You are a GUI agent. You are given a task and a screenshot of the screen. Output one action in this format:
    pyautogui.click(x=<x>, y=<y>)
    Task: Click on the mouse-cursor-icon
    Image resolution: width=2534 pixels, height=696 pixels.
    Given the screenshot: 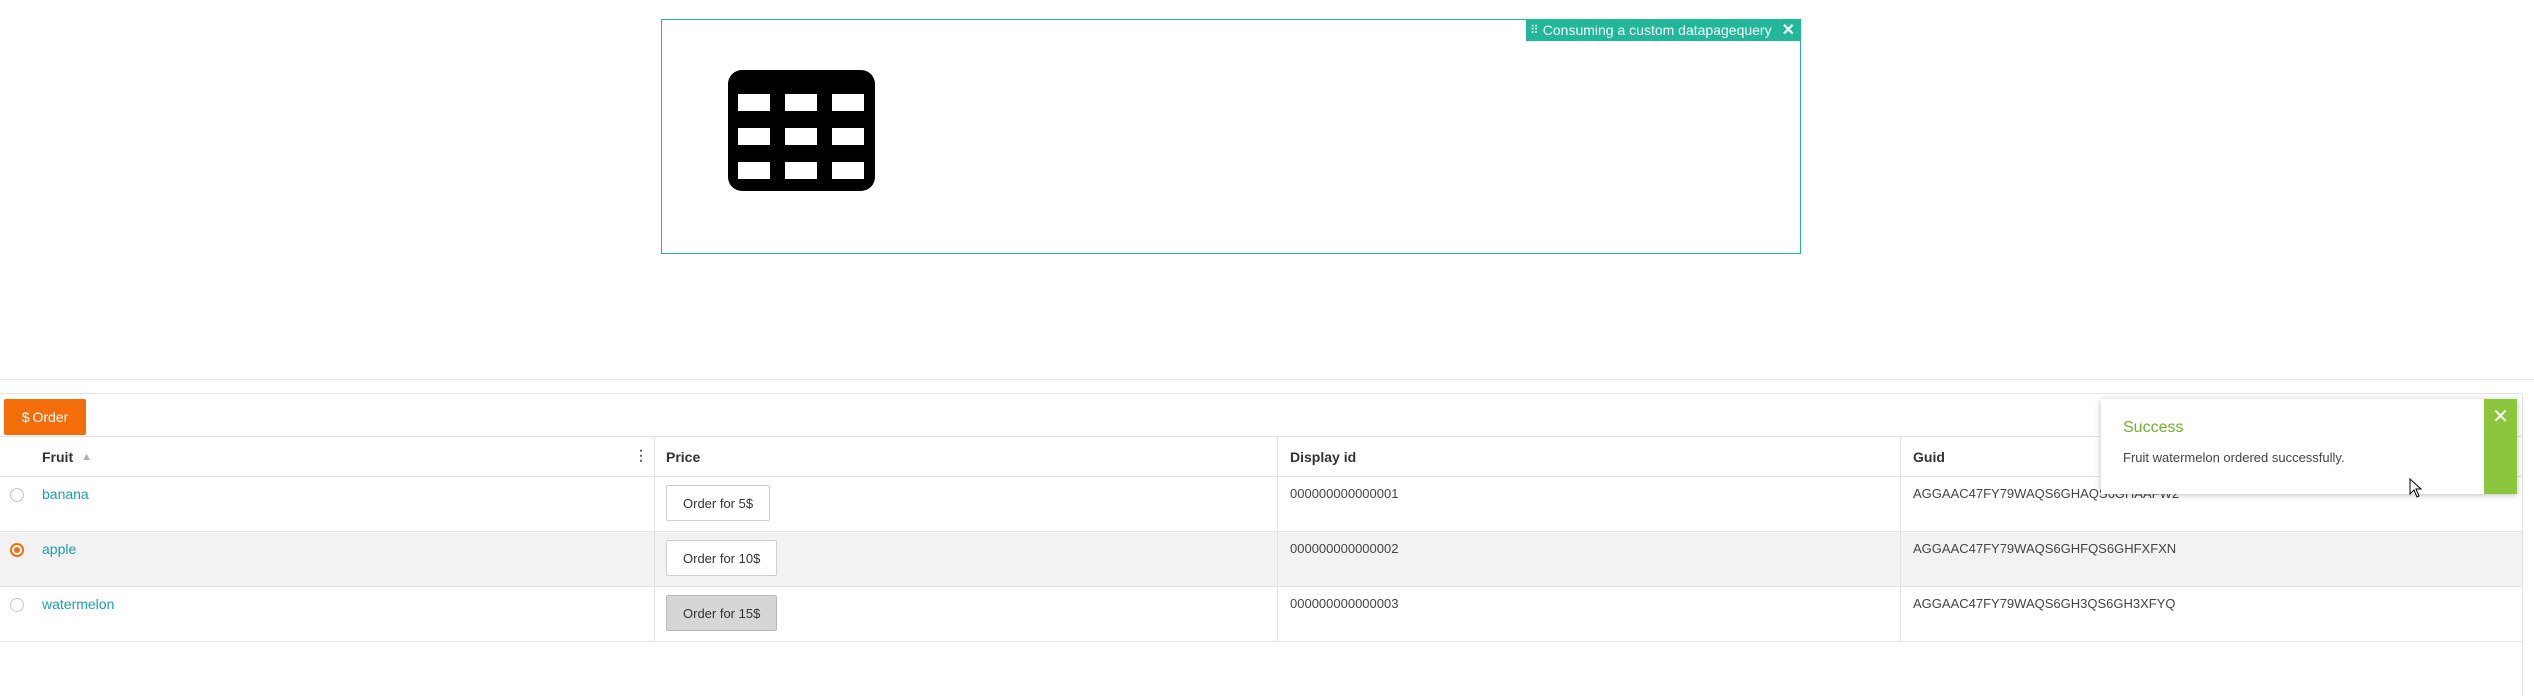 What is the action you would take?
    pyautogui.click(x=2416, y=488)
    